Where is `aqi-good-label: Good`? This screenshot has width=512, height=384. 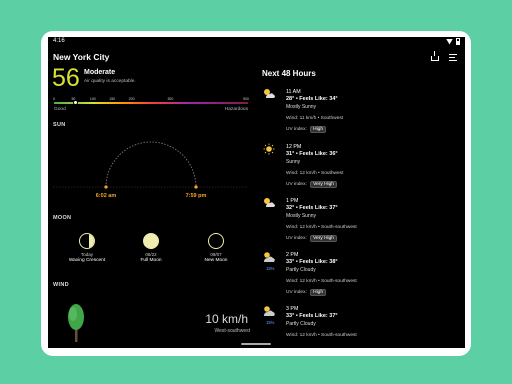
aqi-good-label: Good is located at coordinates (60, 109).